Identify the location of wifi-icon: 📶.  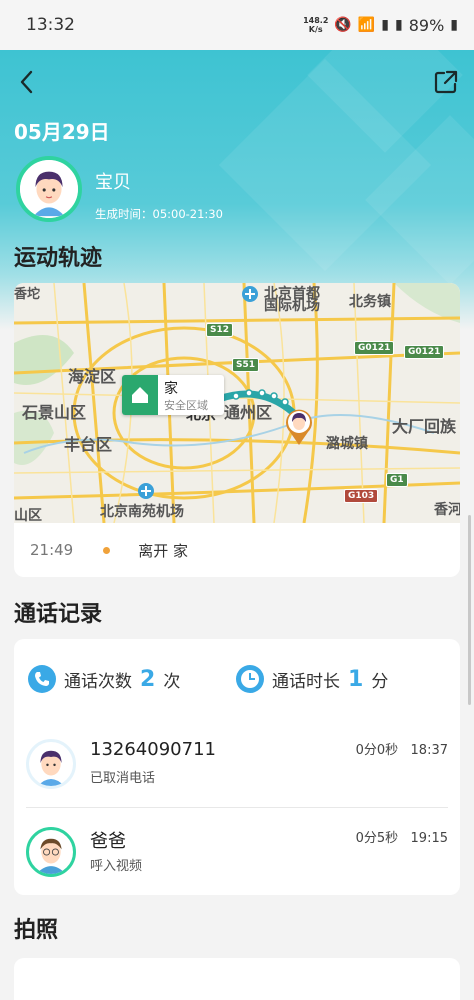
(366, 25).